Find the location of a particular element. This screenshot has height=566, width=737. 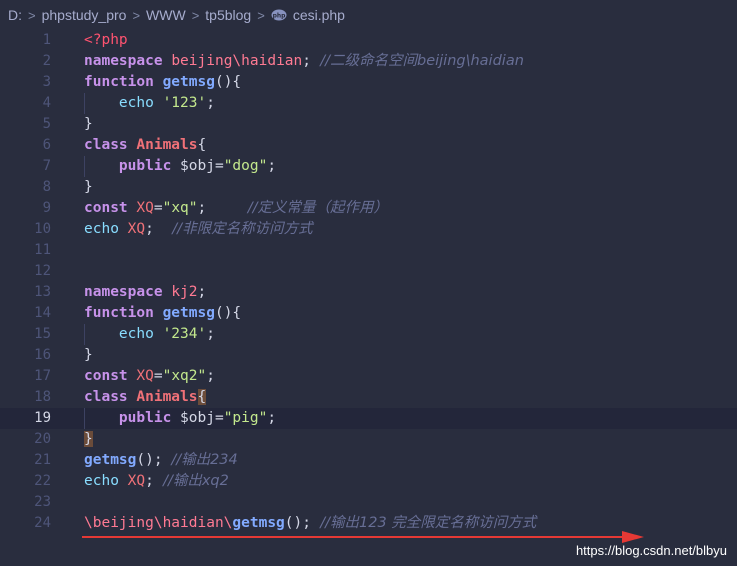

code-token: <?php is located at coordinates (106, 40).